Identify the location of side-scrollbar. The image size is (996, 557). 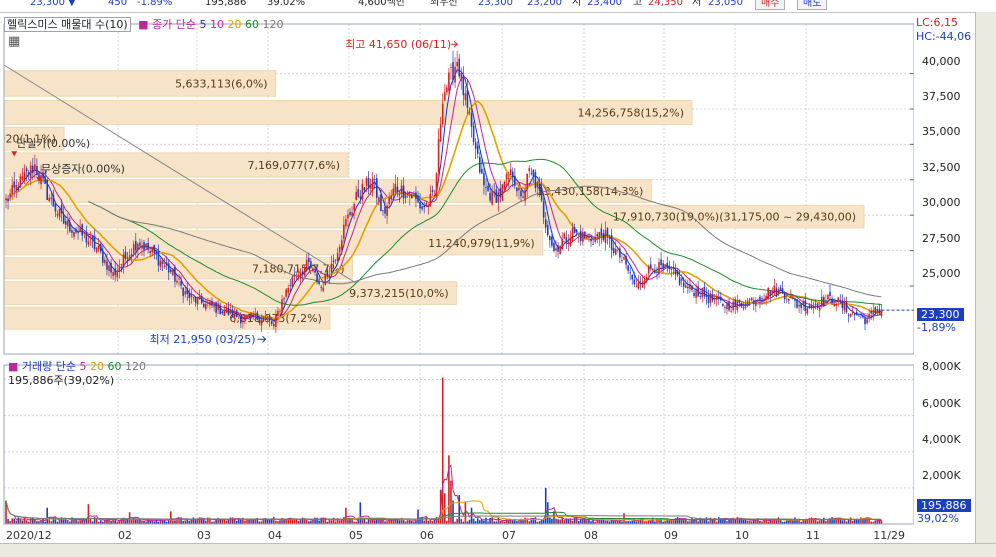
(985, 277).